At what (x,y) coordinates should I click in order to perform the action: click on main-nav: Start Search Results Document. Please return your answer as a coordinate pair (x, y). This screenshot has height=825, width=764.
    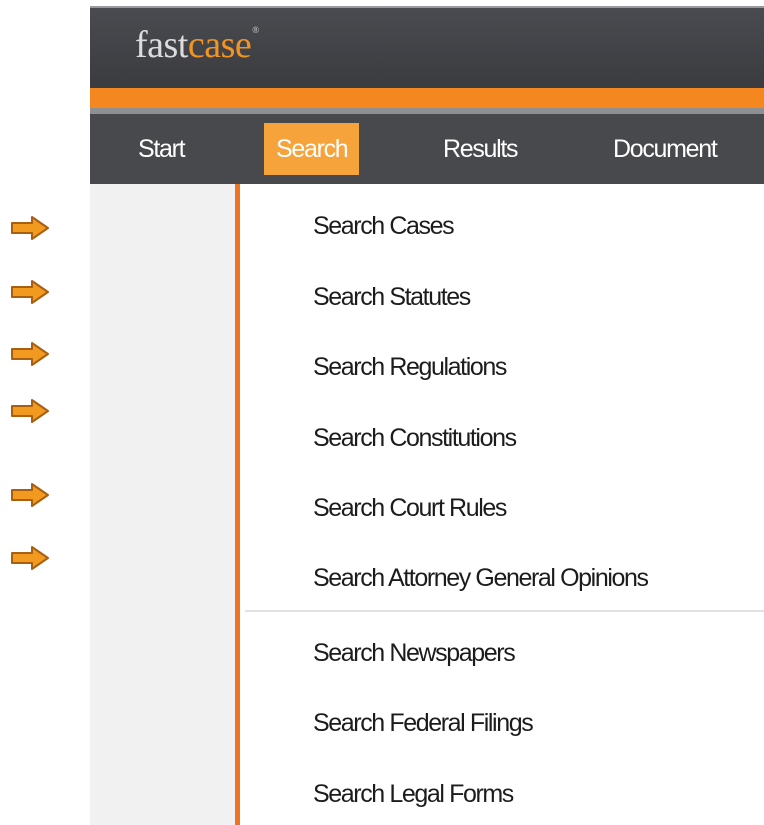
    Looking at the image, I should click on (427, 149).